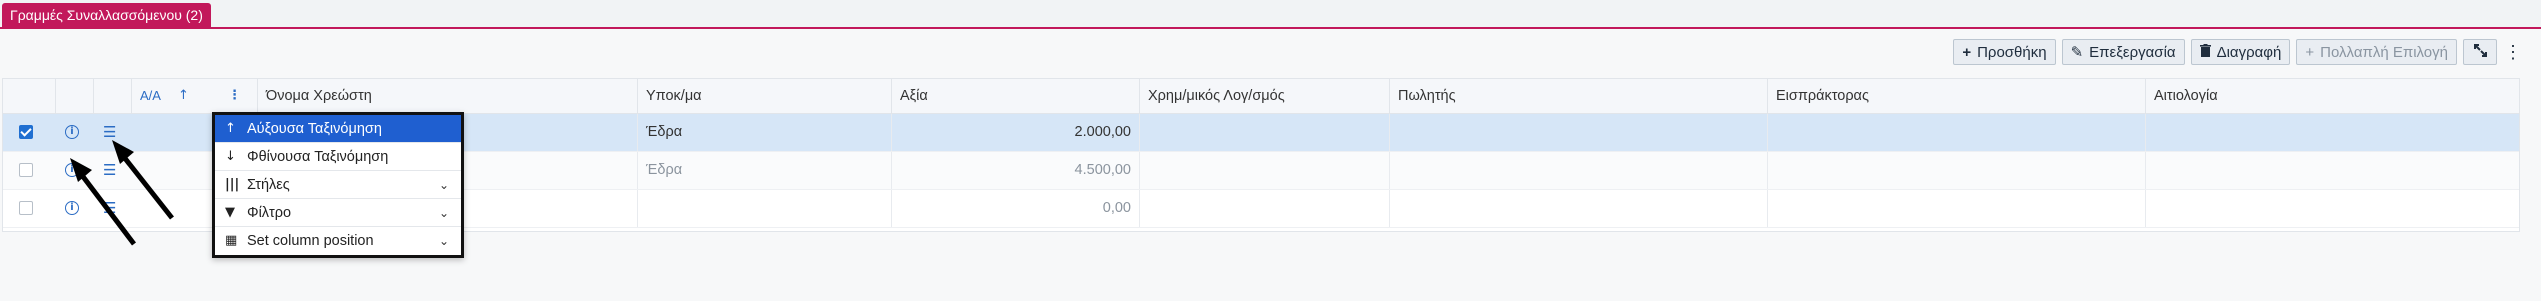  I want to click on cell-branch, so click(764, 208).